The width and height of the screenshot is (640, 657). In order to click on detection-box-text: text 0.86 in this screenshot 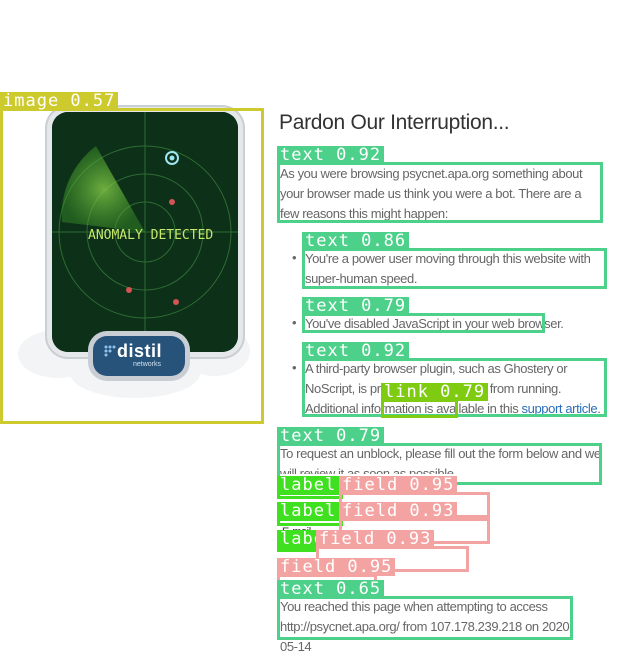, I will do `click(454, 260)`.